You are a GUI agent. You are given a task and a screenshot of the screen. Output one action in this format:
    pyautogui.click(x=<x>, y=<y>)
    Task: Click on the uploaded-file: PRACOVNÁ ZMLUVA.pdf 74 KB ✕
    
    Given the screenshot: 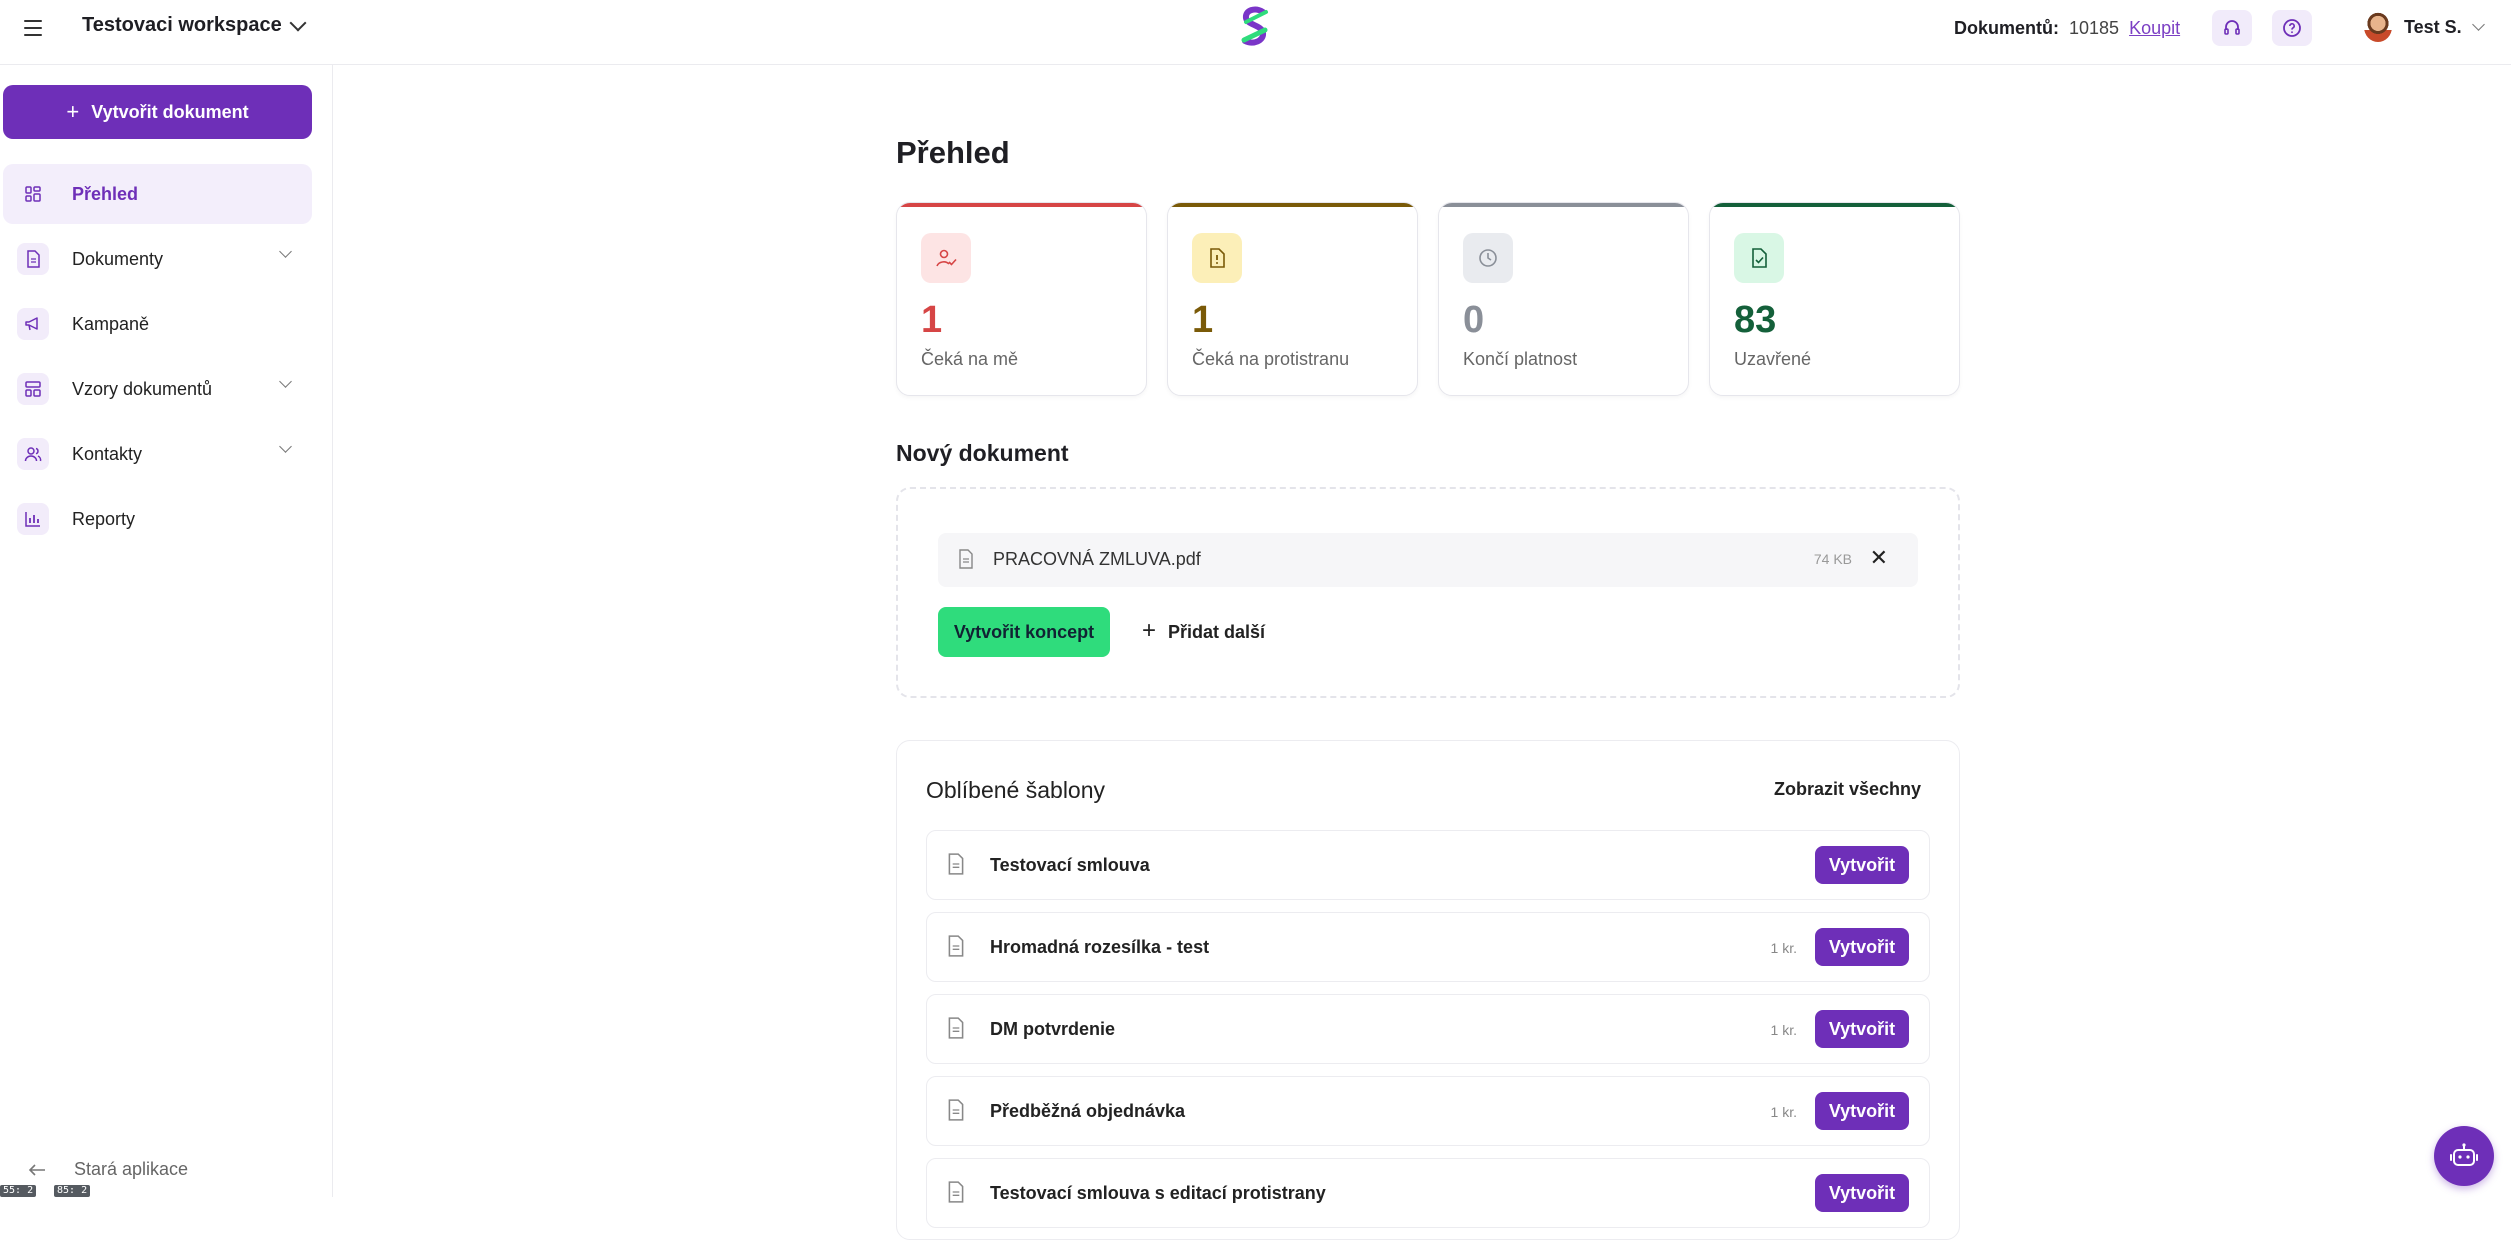 What is the action you would take?
    pyautogui.click(x=1428, y=560)
    